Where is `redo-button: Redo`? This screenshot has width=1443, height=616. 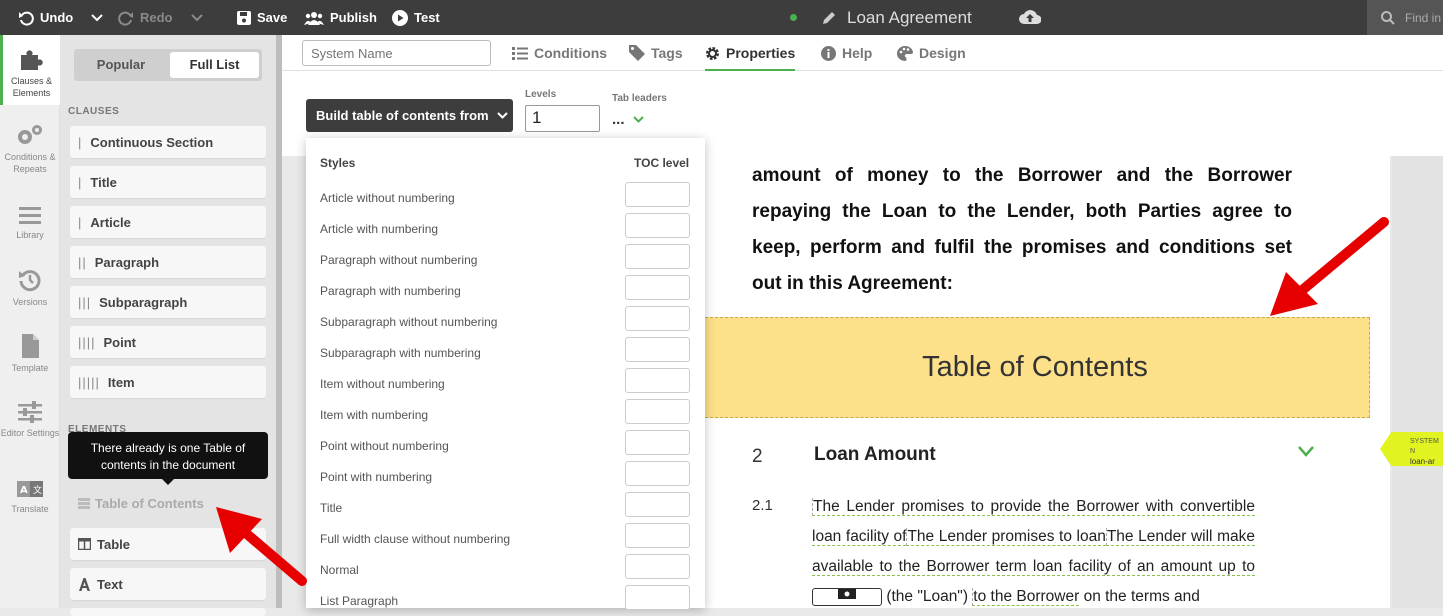 redo-button: Redo is located at coordinates (160, 17).